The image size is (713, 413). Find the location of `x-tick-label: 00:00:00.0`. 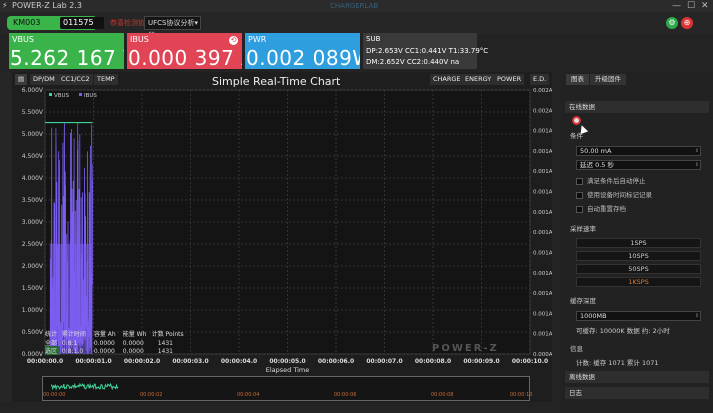

x-tick-label: 00:00:00.0 is located at coordinates (45, 361).